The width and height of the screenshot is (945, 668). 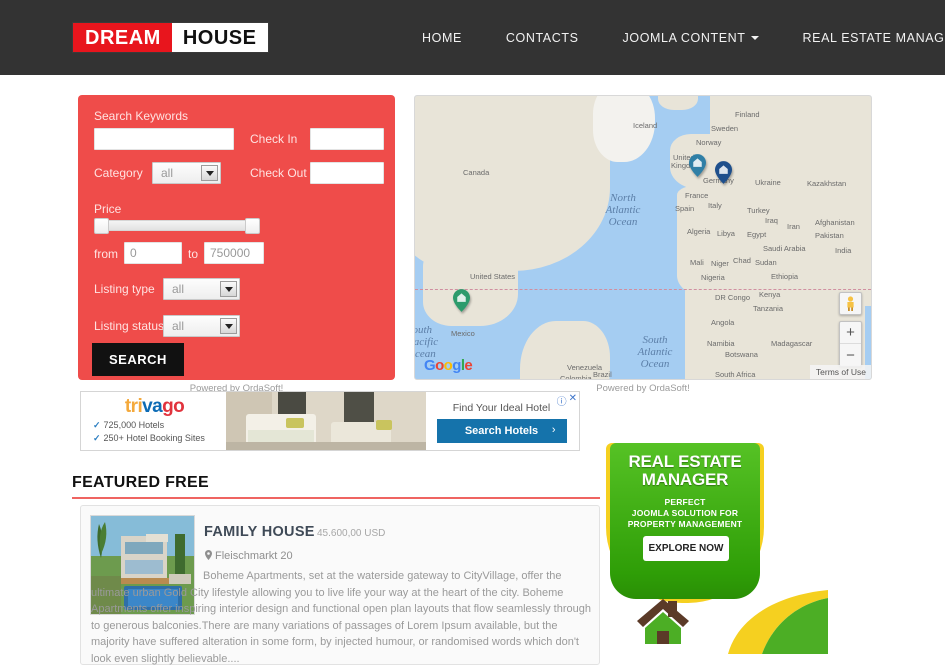 What do you see at coordinates (106, 254) in the screenshot?
I see `price-from-label: from` at bounding box center [106, 254].